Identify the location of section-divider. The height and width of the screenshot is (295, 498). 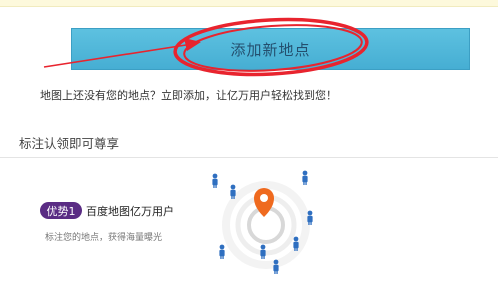
(249, 157).